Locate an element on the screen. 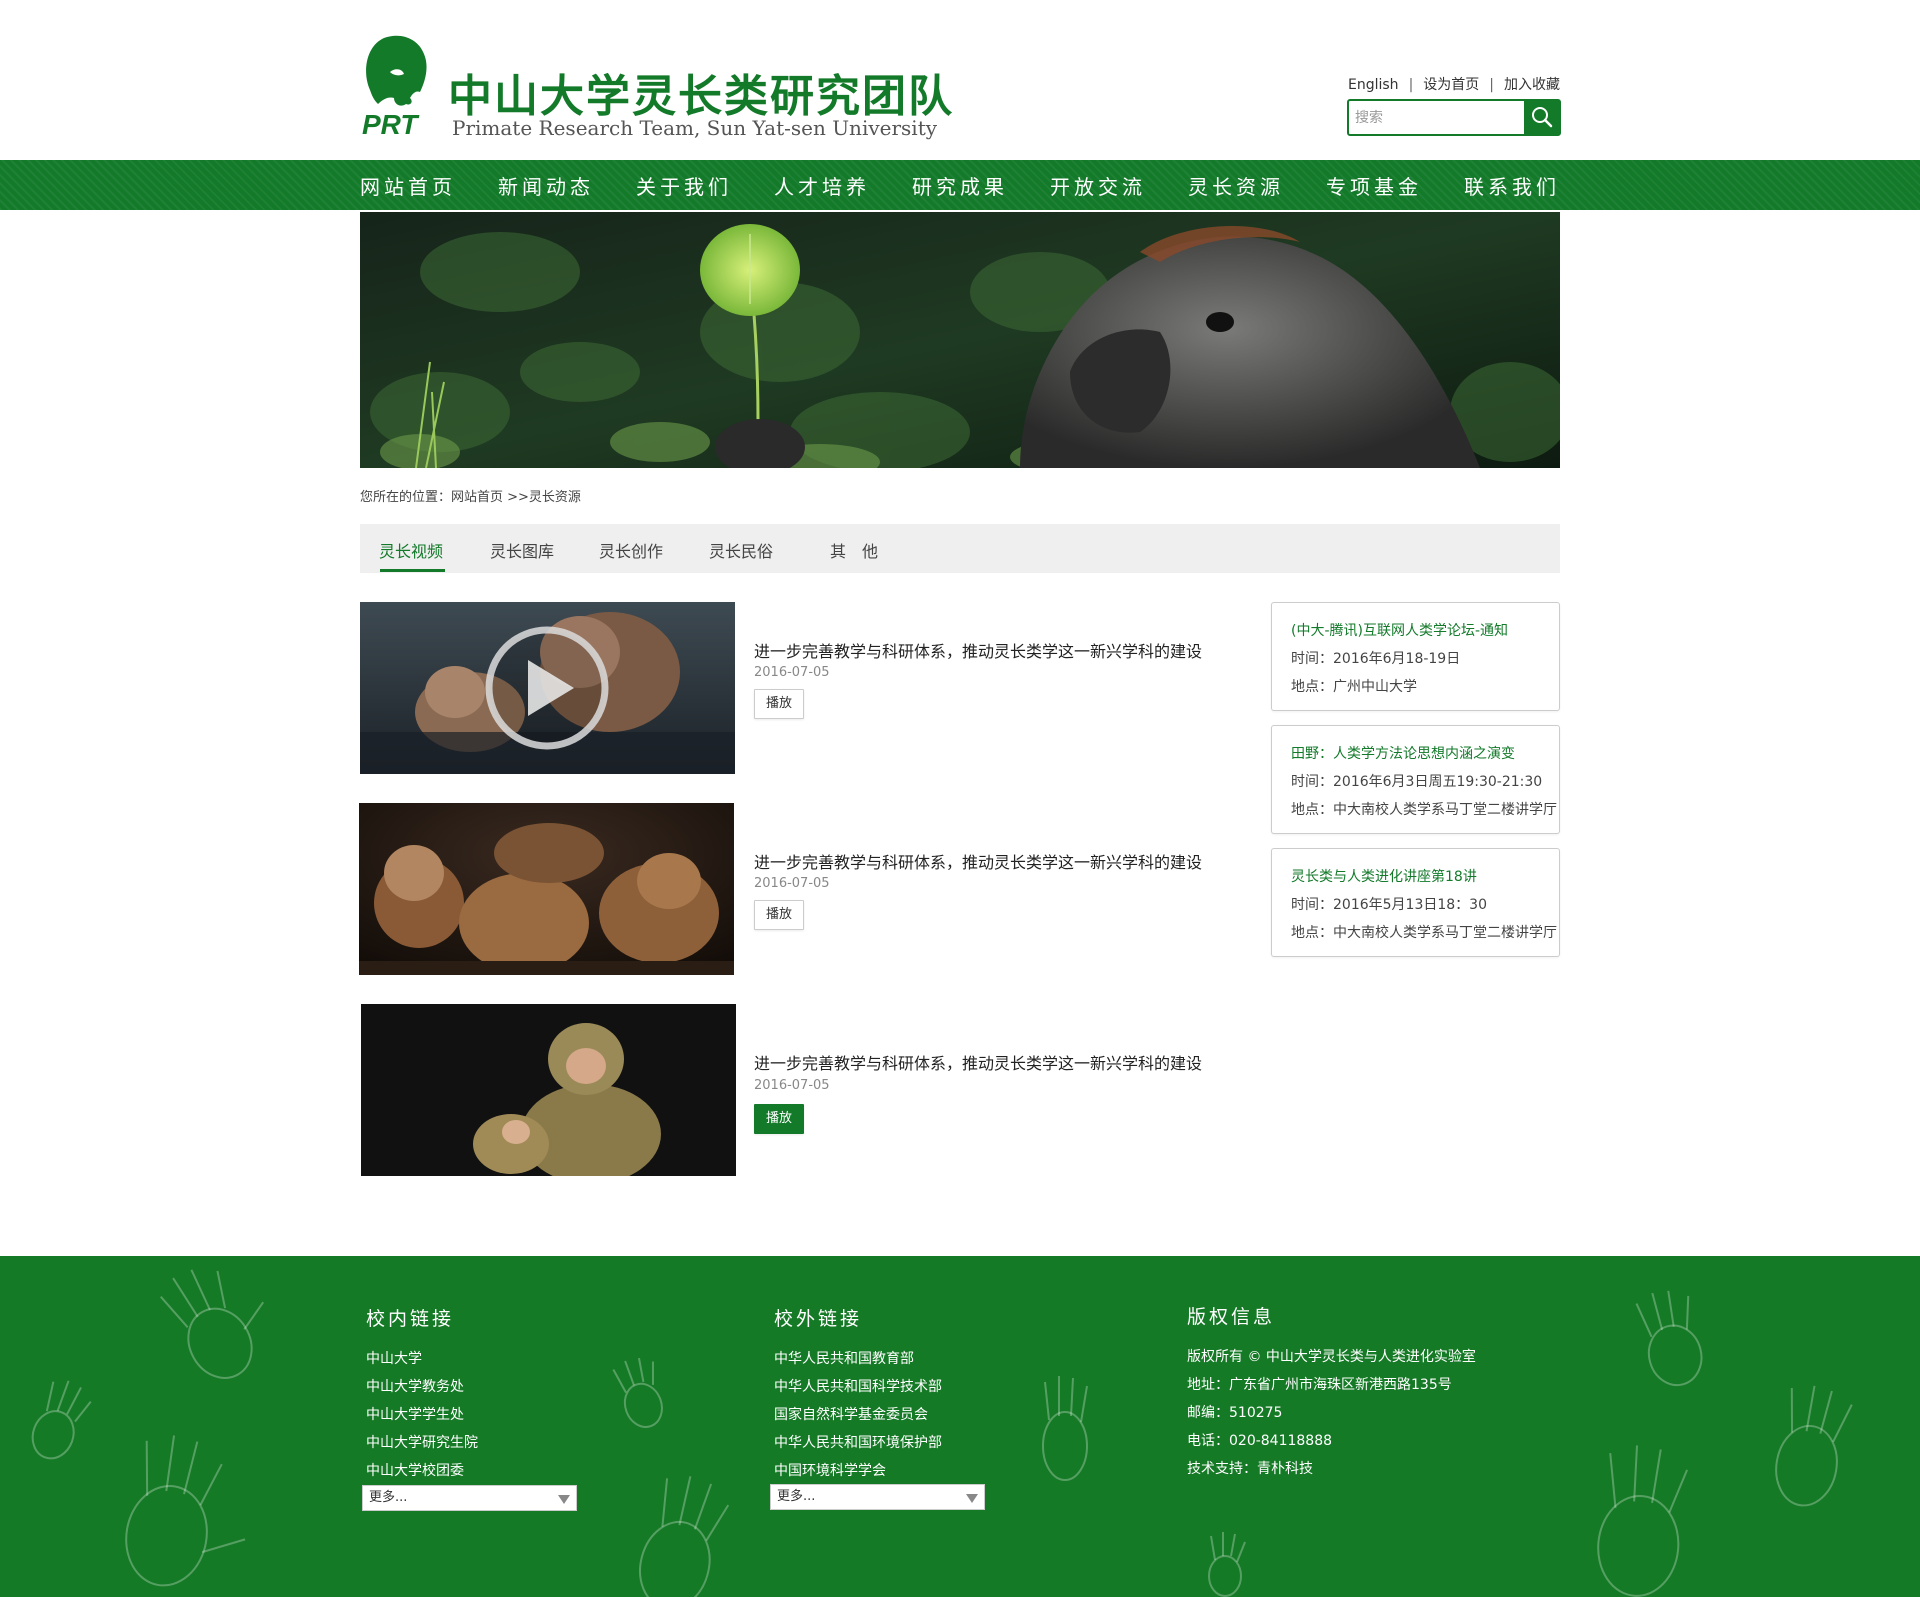 This screenshot has width=1920, height=1597. tech-support-line: 技术支持：青朴科技 is located at coordinates (1250, 1469).